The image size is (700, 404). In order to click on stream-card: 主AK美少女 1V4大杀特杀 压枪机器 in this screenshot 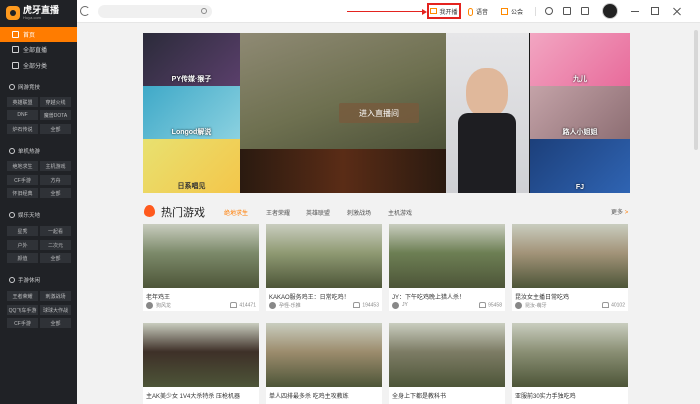, I will do `click(201, 363)`.